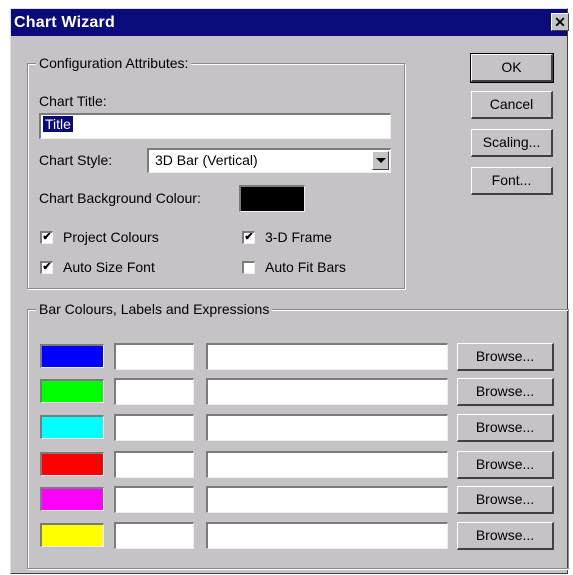 The width and height of the screenshot is (573, 575). Describe the element at coordinates (73, 101) in the screenshot. I see `chart-title-label: Chart Title:` at that location.